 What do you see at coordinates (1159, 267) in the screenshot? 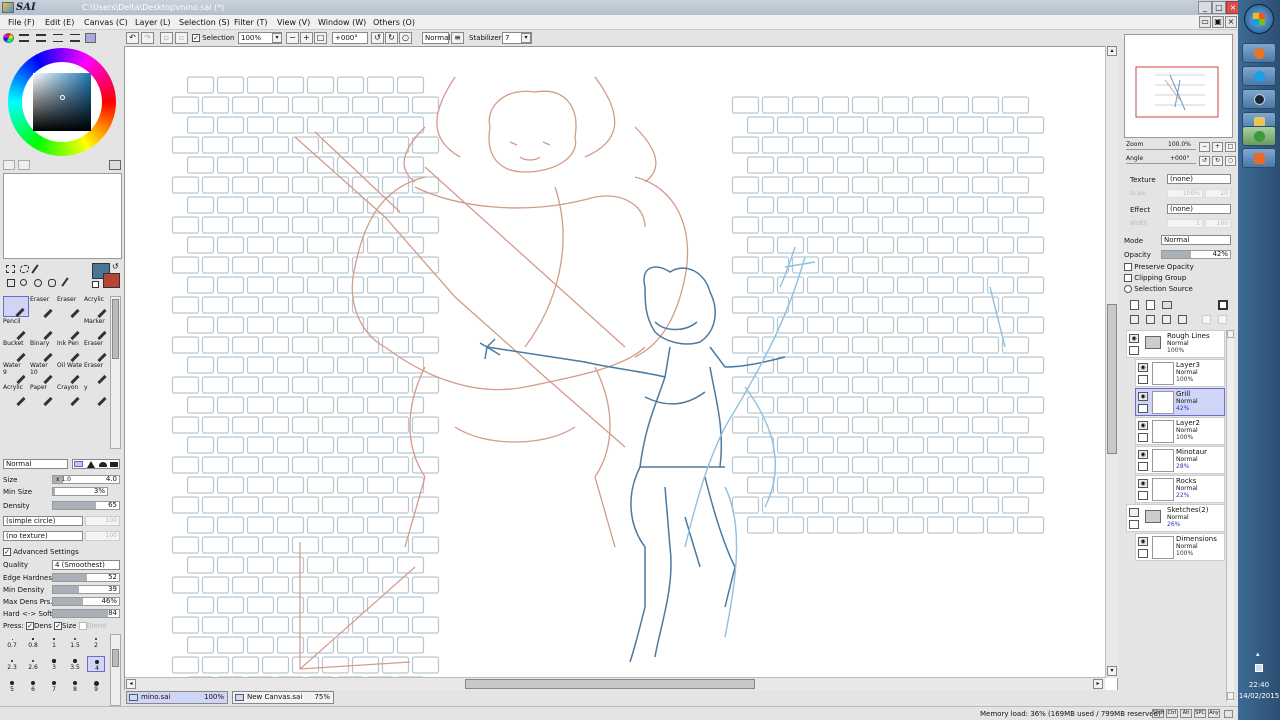
I see `preserve-opacity-toggle: Preserve Opacity` at bounding box center [1159, 267].